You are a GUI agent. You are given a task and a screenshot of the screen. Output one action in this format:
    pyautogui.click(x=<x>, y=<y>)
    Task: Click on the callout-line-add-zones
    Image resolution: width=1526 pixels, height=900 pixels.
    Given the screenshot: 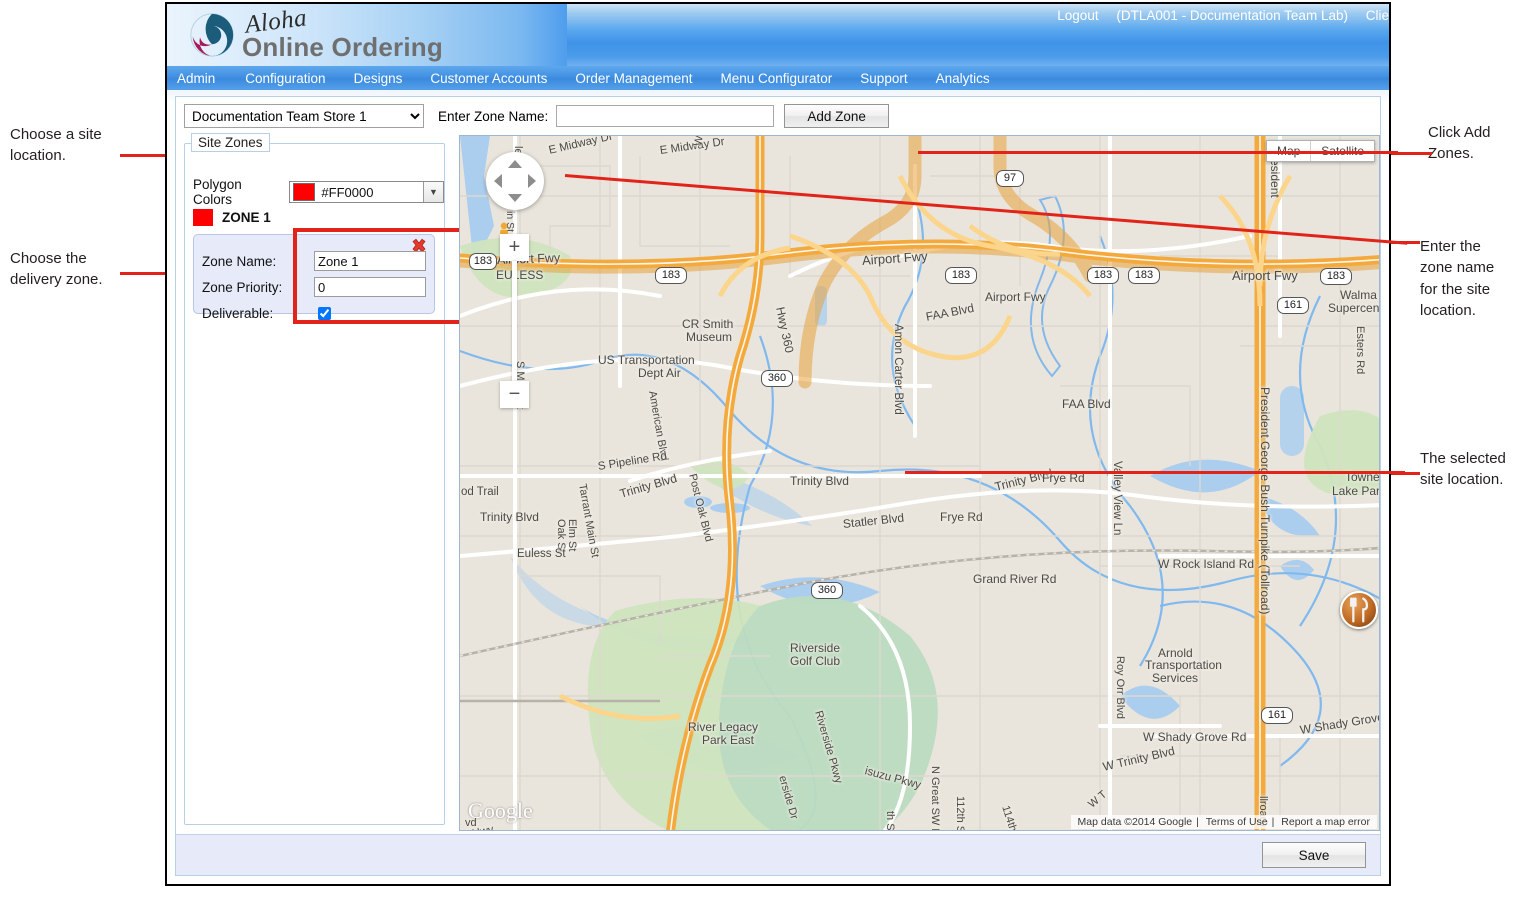 What is the action you would take?
    pyautogui.click(x=1158, y=152)
    